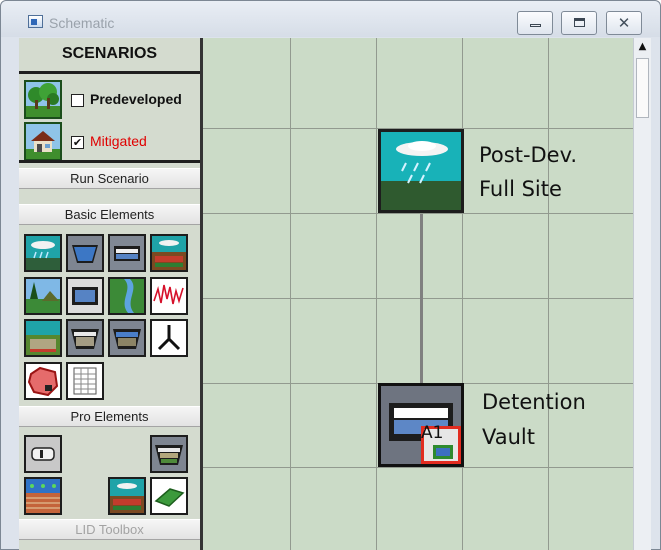 The height and width of the screenshot is (550, 661). What do you see at coordinates (520, 189) in the screenshot?
I see `post-dev-label-line2: Full Site` at bounding box center [520, 189].